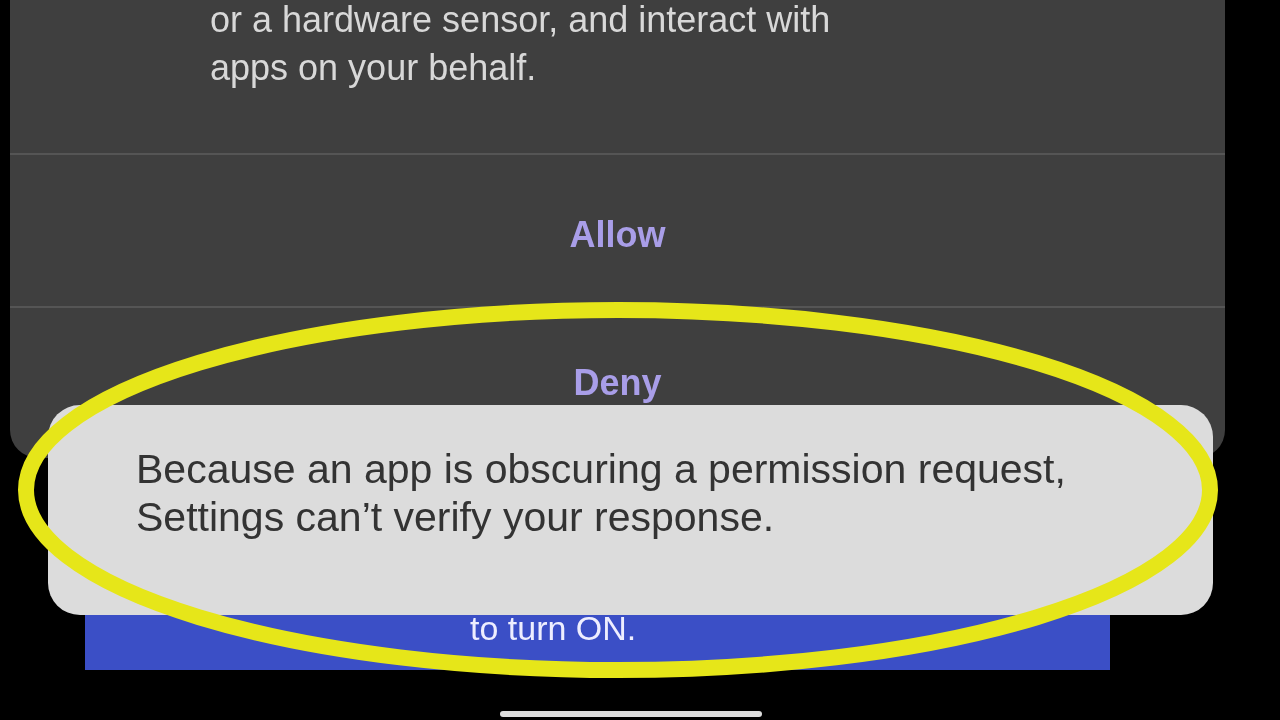 The height and width of the screenshot is (720, 1280). I want to click on dialog-button: Allow, so click(617, 235).